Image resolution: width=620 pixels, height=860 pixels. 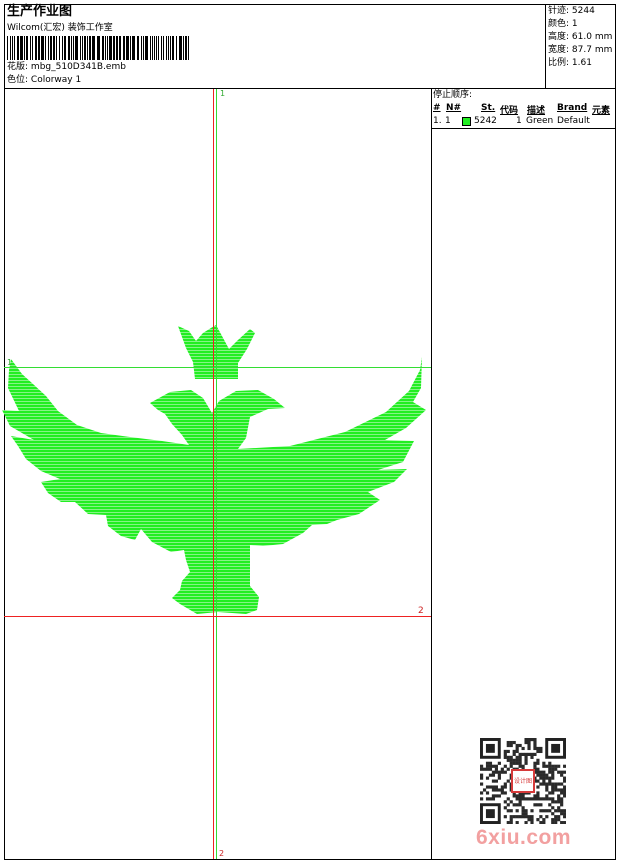 I want to click on guide-marker-right: 2, so click(x=421, y=611).